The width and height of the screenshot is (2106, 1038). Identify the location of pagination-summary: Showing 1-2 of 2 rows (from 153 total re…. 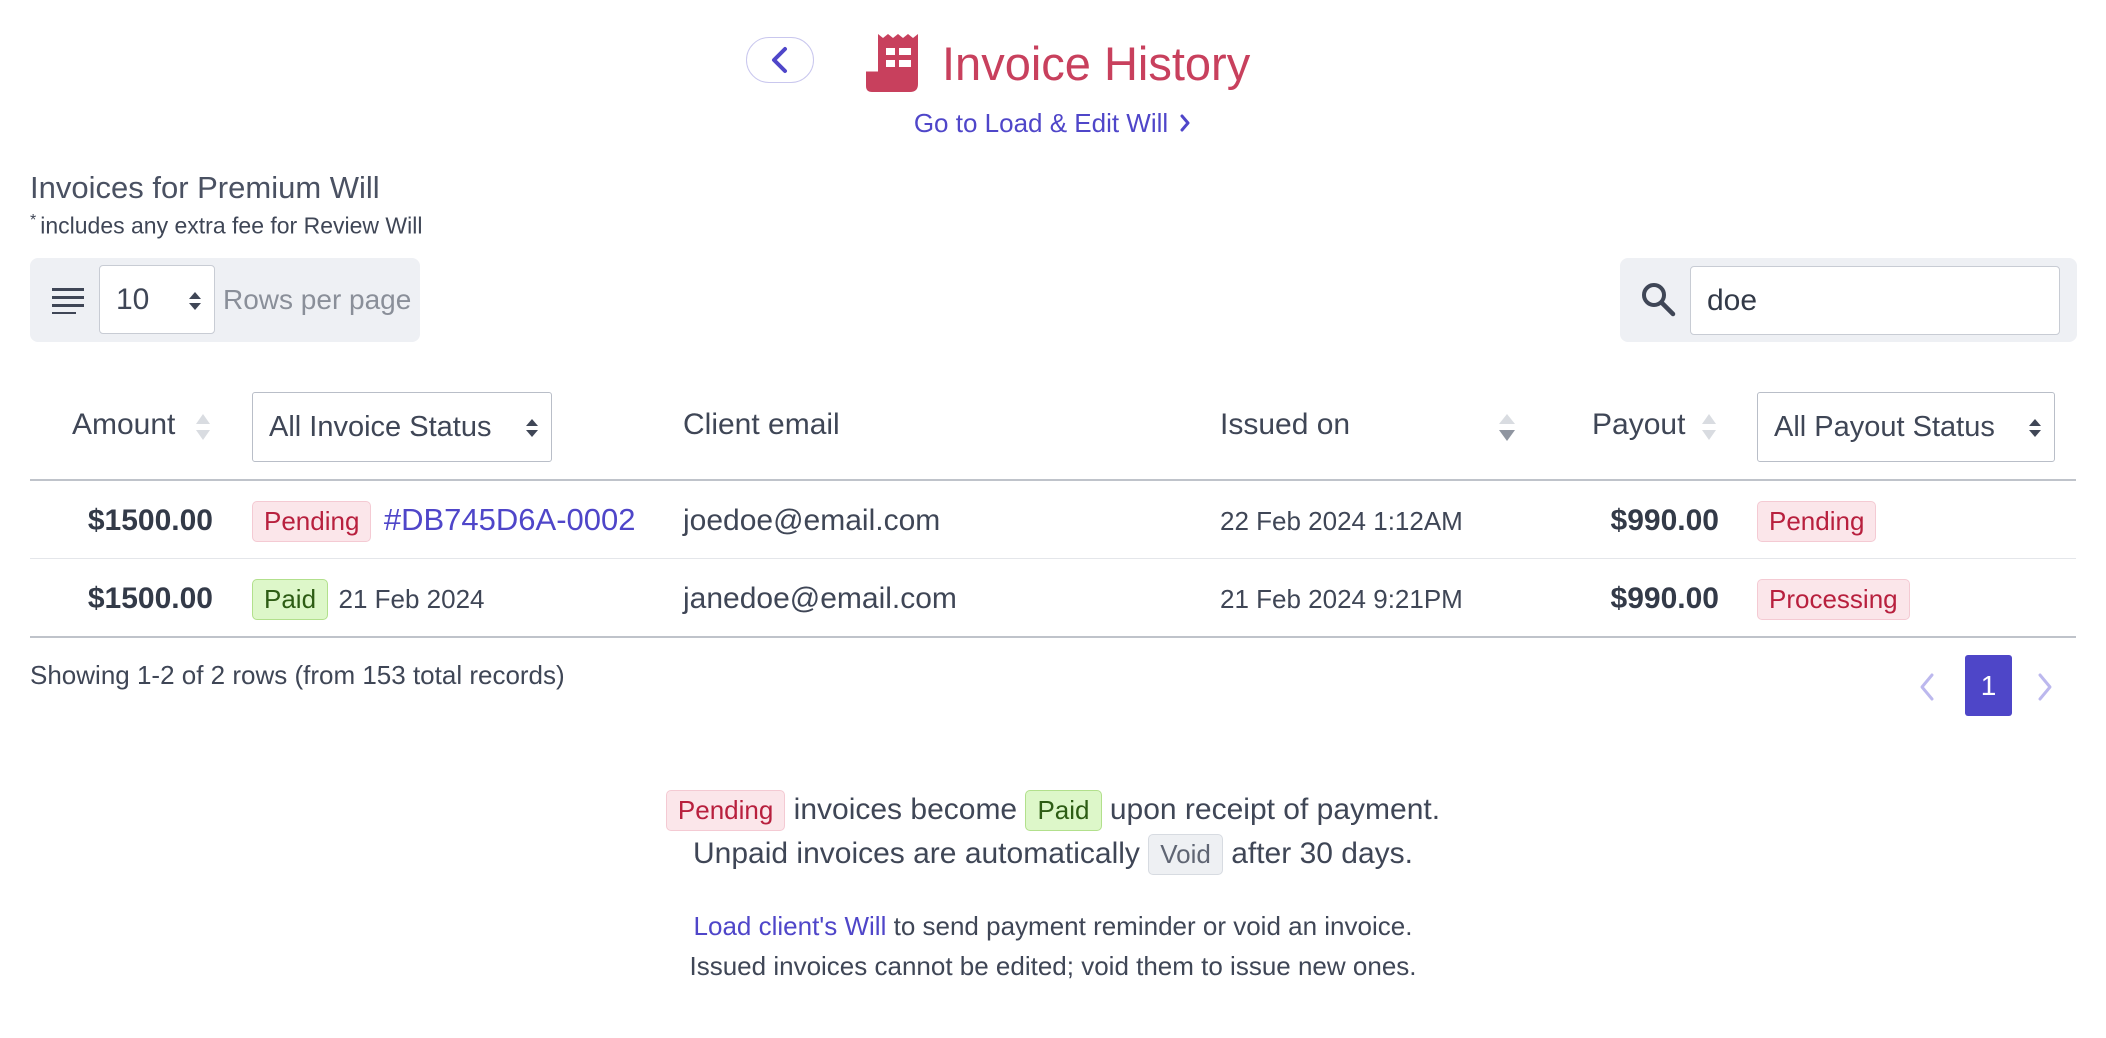
(297, 675).